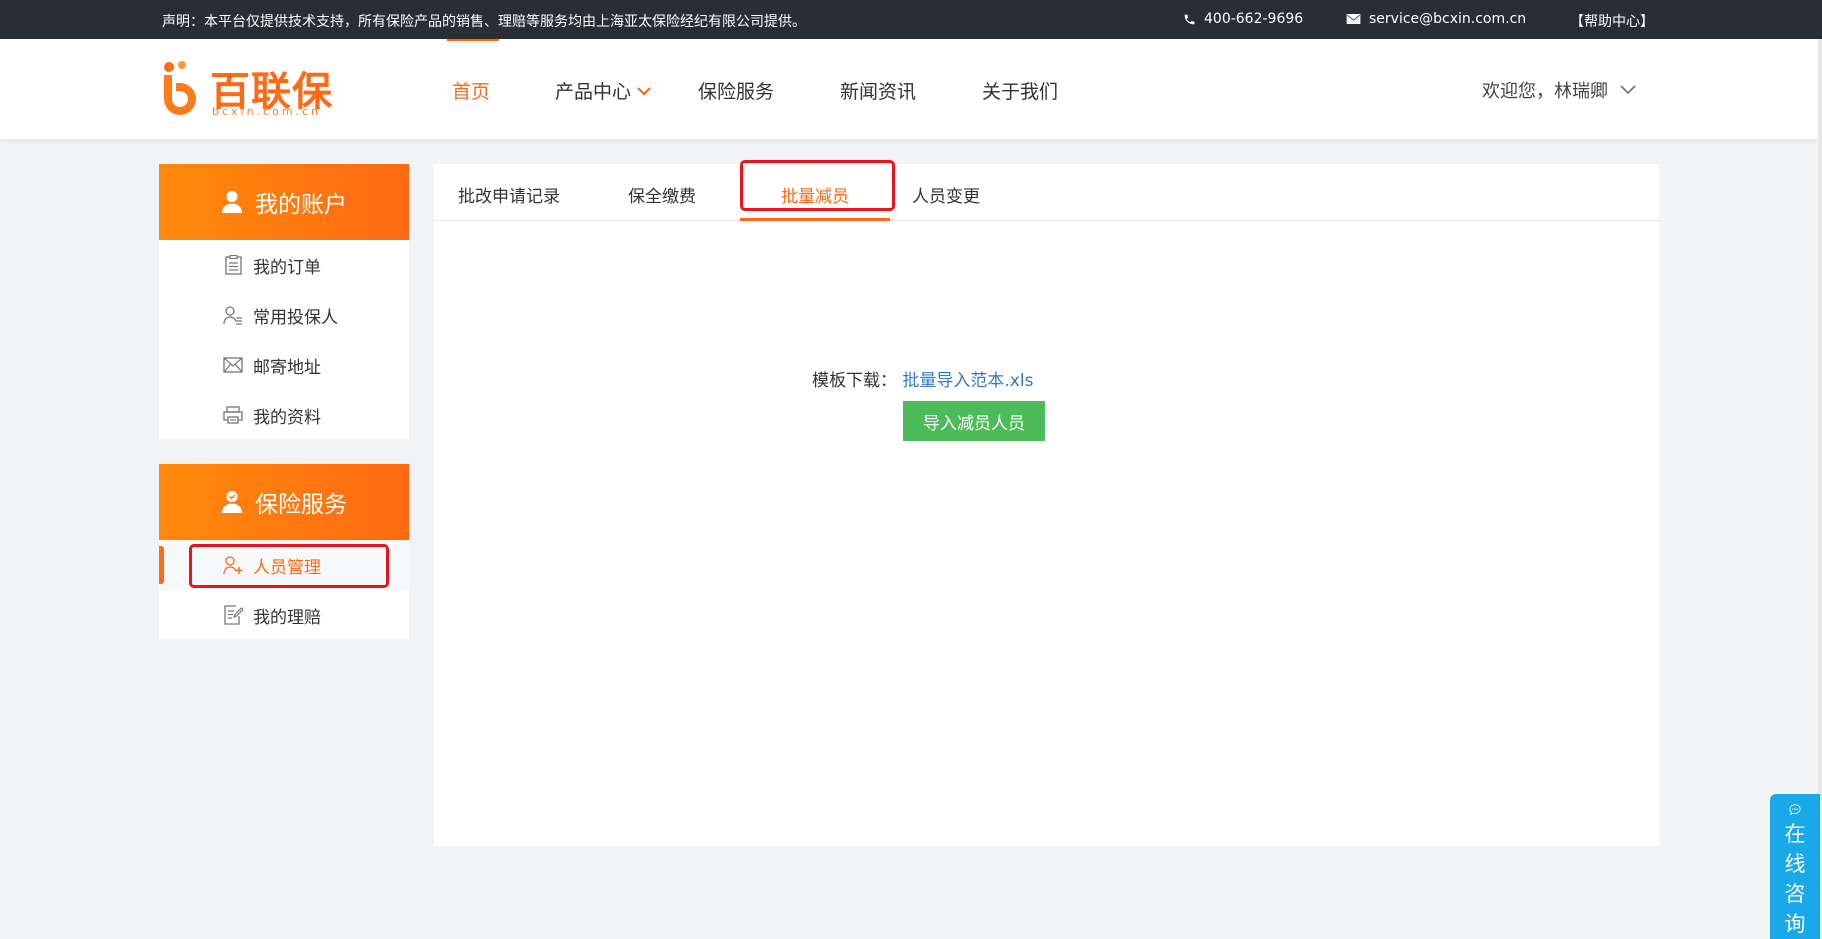 The image size is (1822, 939). What do you see at coordinates (287, 367) in the screenshot?
I see `sidebar-item-label: 邮寄地址` at bounding box center [287, 367].